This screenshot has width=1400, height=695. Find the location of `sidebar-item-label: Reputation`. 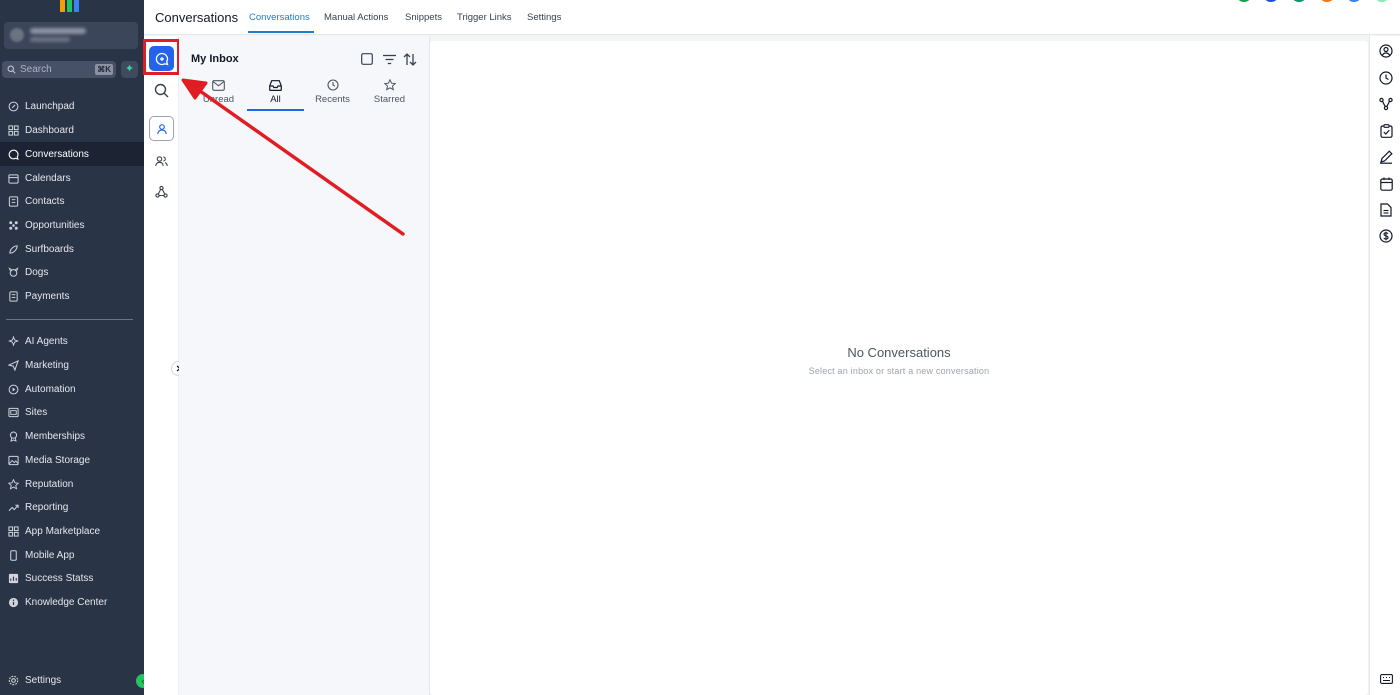

sidebar-item-label: Reputation is located at coordinates (49, 484).